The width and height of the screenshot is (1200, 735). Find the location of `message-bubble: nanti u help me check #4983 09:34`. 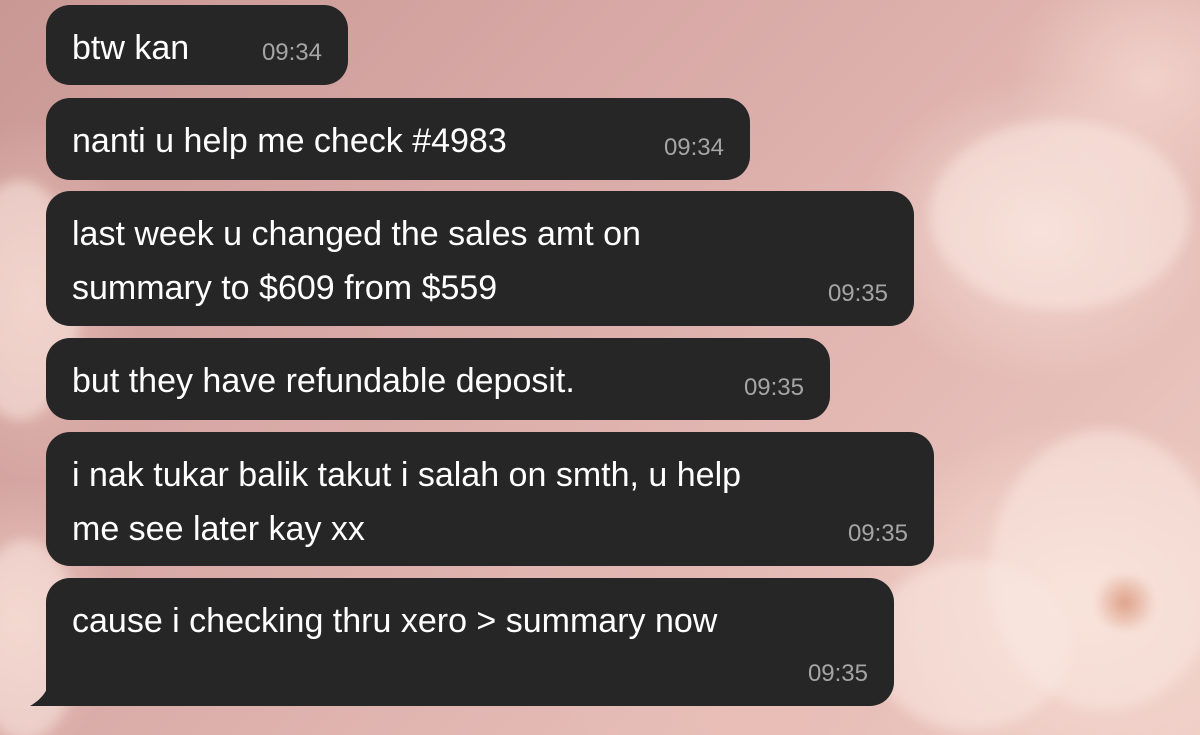

message-bubble: nanti u help me check #4983 09:34 is located at coordinates (398, 139).